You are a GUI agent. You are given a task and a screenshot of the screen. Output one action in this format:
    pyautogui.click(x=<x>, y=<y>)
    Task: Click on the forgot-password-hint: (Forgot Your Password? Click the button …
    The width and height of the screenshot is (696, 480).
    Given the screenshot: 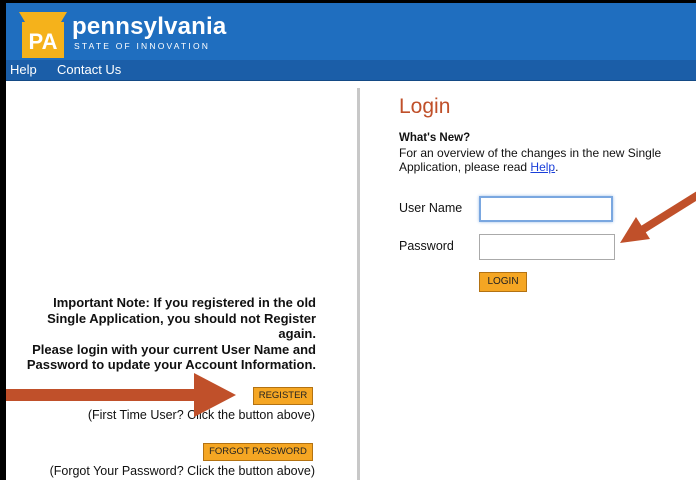 What is the action you would take?
    pyautogui.click(x=182, y=471)
    